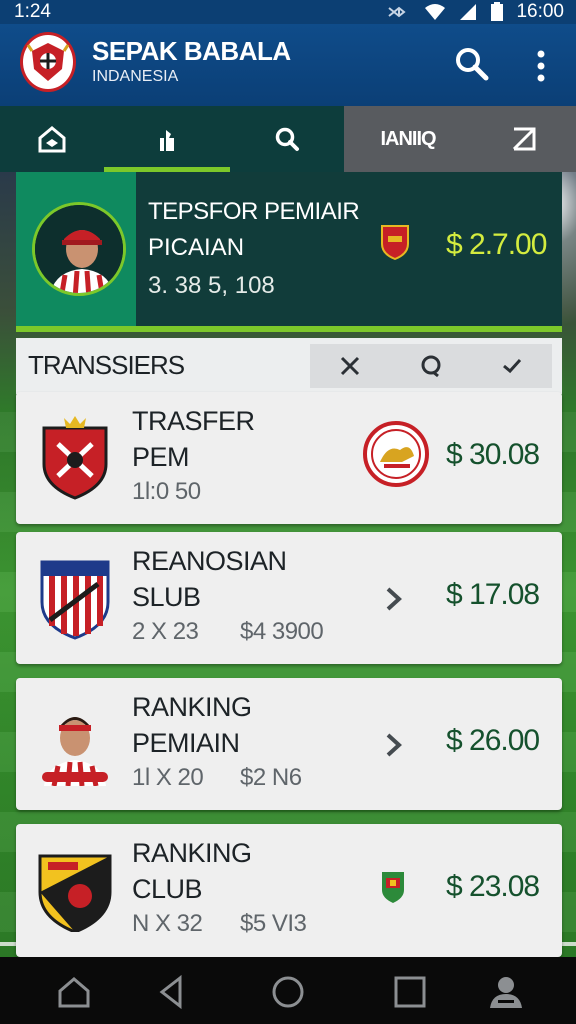 This screenshot has width=576, height=1024. Describe the element at coordinates (410, 992) in the screenshot. I see `recents-icon` at that location.